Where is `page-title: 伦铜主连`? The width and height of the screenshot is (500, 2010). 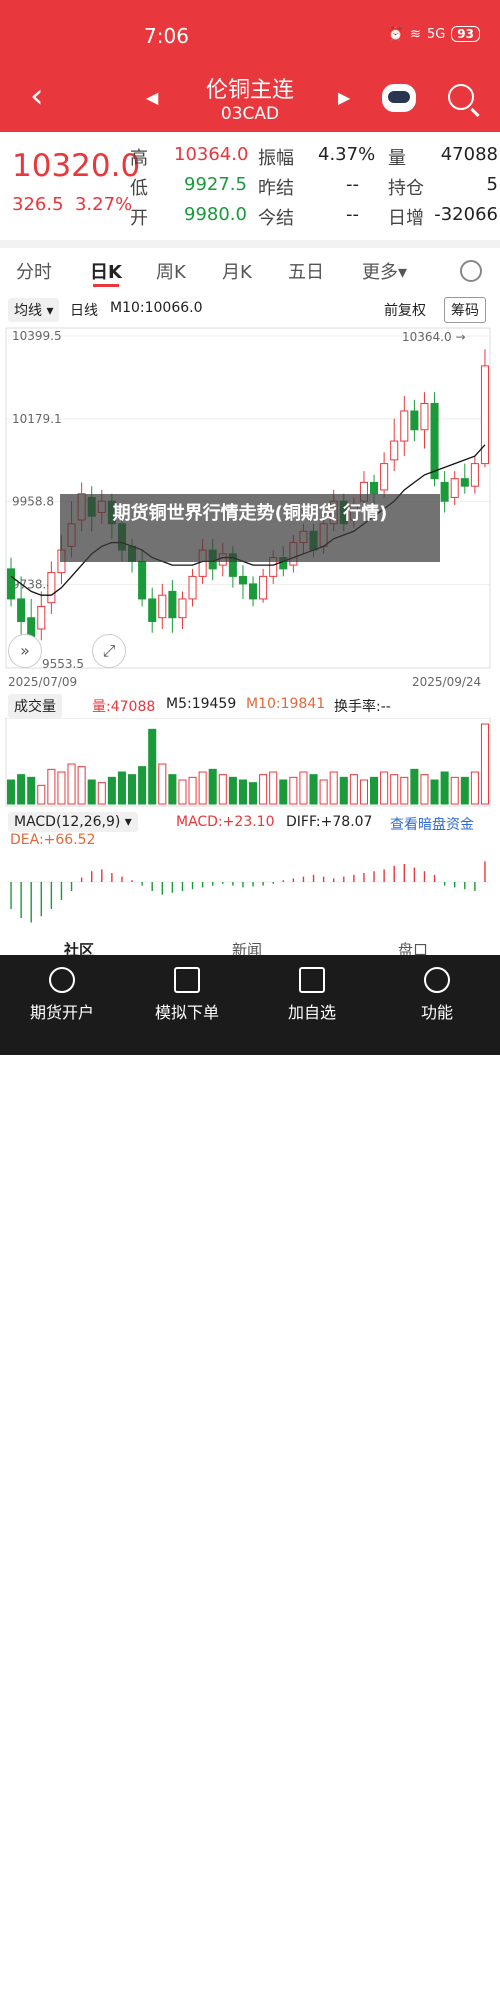 page-title: 伦铜主连 is located at coordinates (249, 90).